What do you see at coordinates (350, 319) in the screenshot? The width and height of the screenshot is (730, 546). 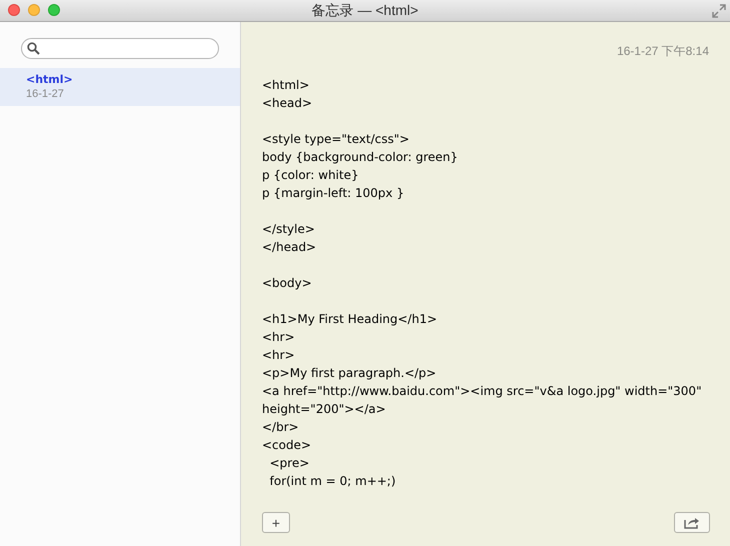 I see `note-line: <h1>My First Heading</h1>` at bounding box center [350, 319].